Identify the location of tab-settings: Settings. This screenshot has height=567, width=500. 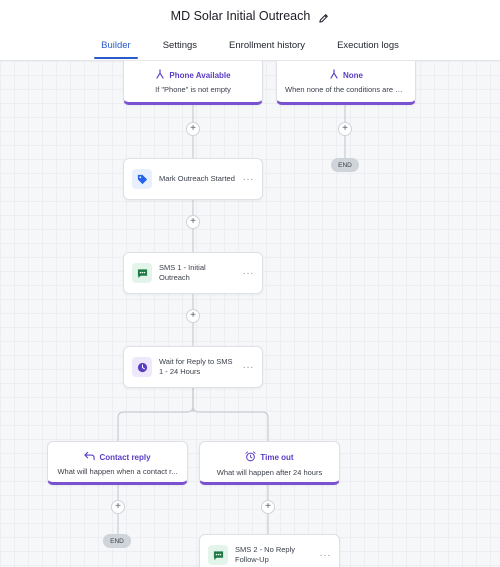
(180, 49).